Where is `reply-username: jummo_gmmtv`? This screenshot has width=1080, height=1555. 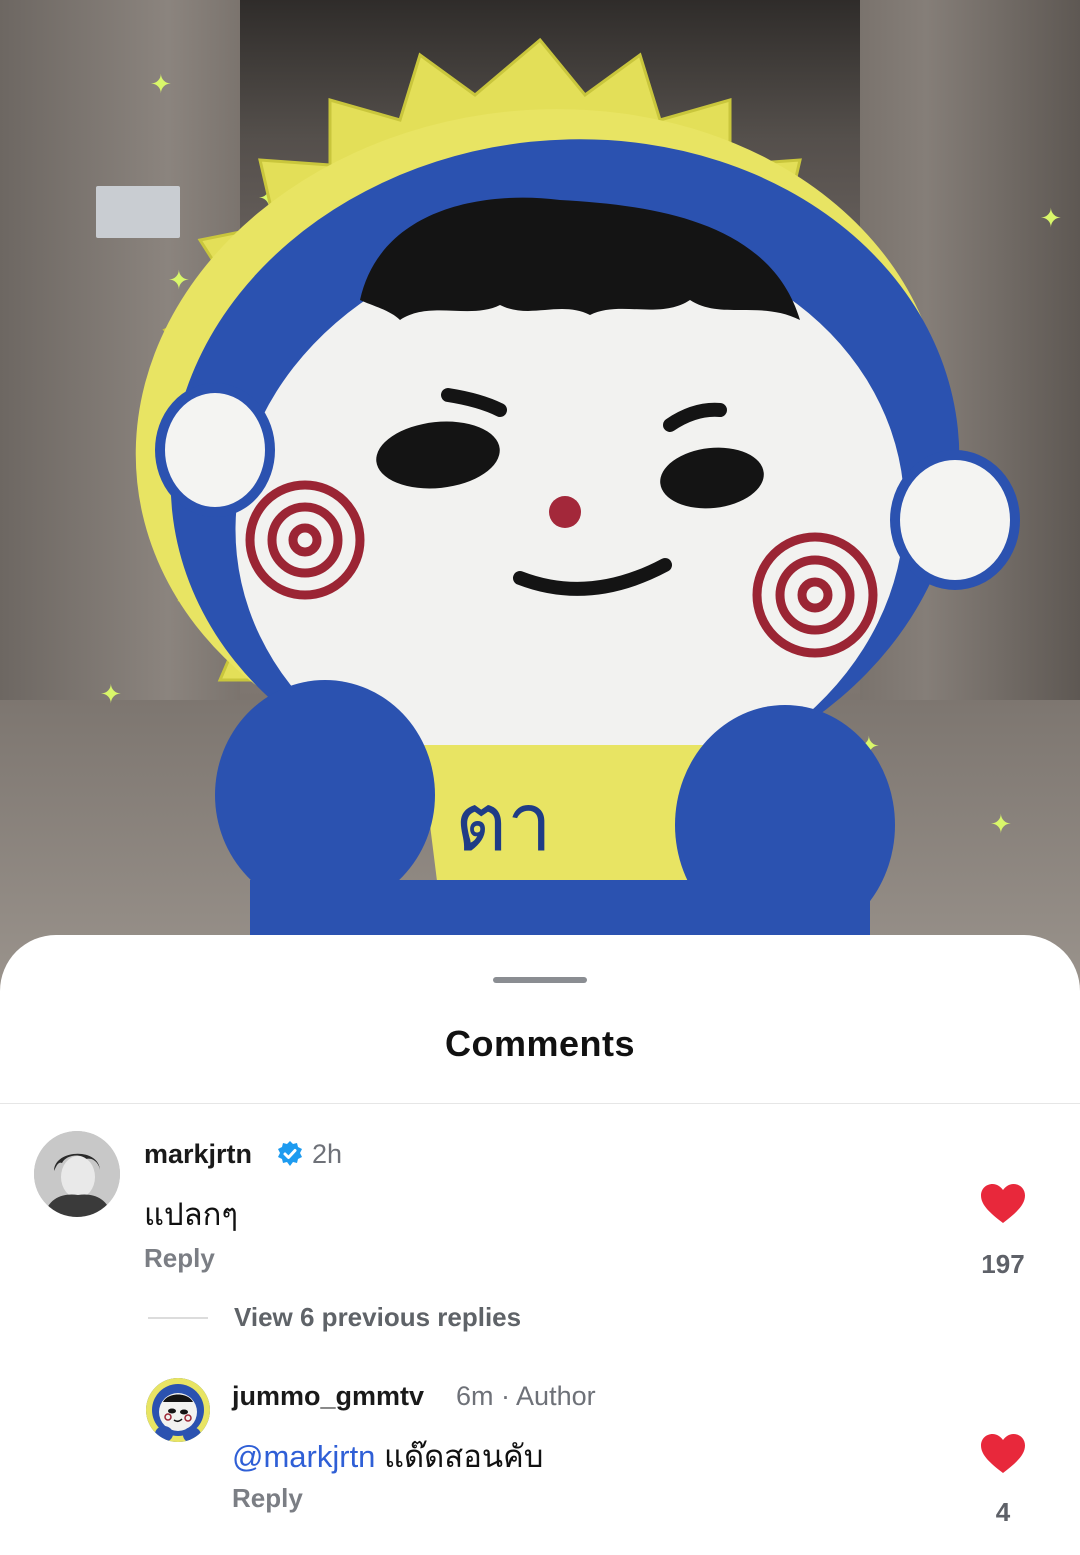
reply-username: jummo_gmmtv is located at coordinates (328, 1396).